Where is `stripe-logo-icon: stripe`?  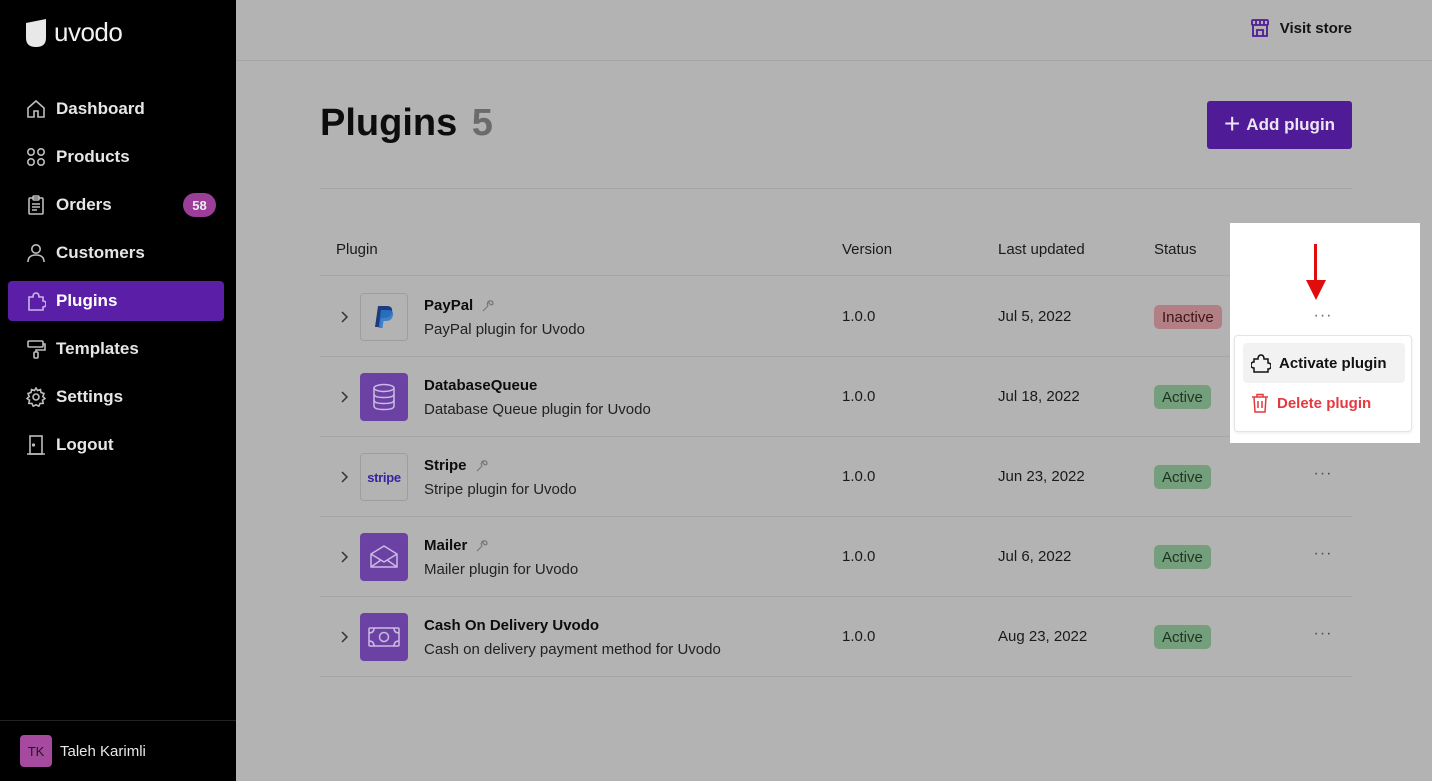
stripe-logo-icon: stripe is located at coordinates (384, 477).